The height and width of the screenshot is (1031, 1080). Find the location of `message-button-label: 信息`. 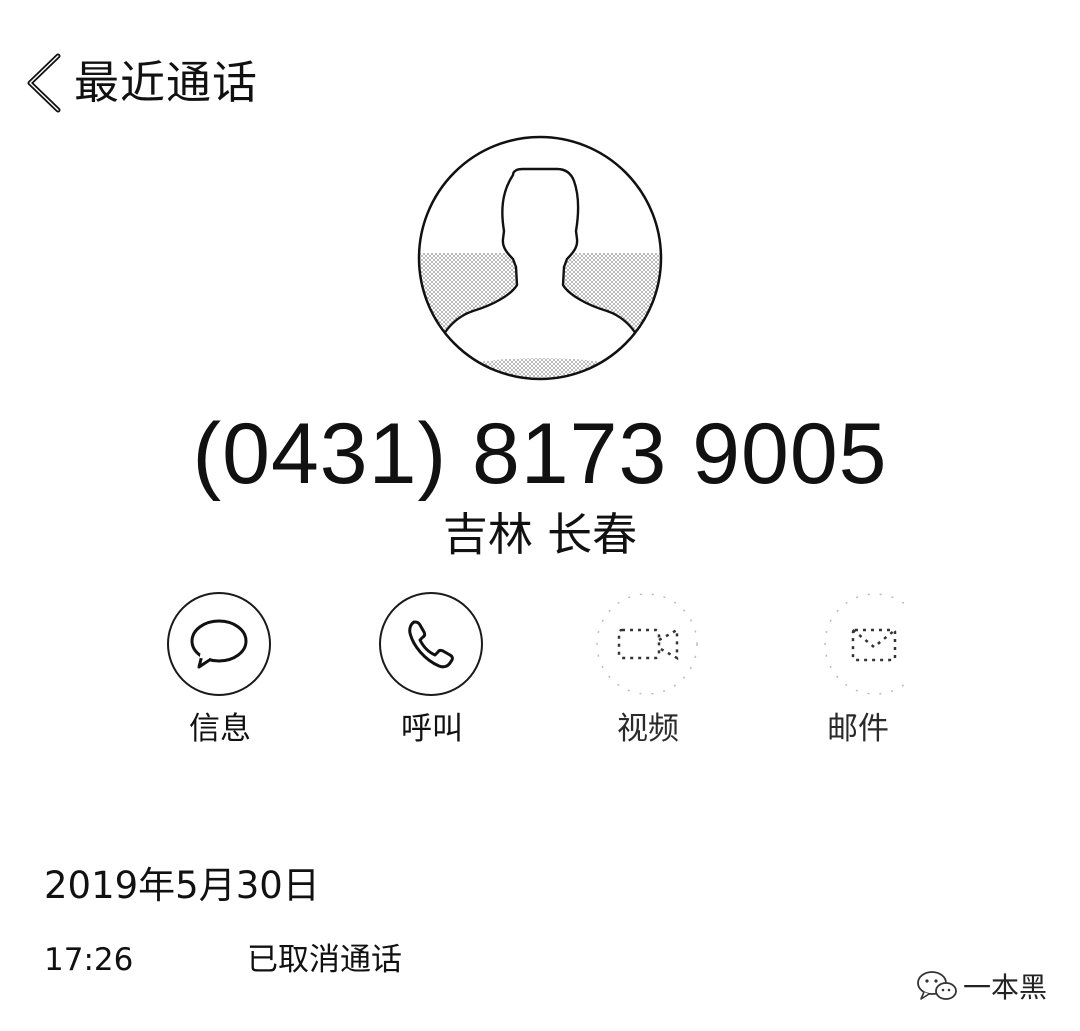

message-button-label: 信息 is located at coordinates (220, 729).